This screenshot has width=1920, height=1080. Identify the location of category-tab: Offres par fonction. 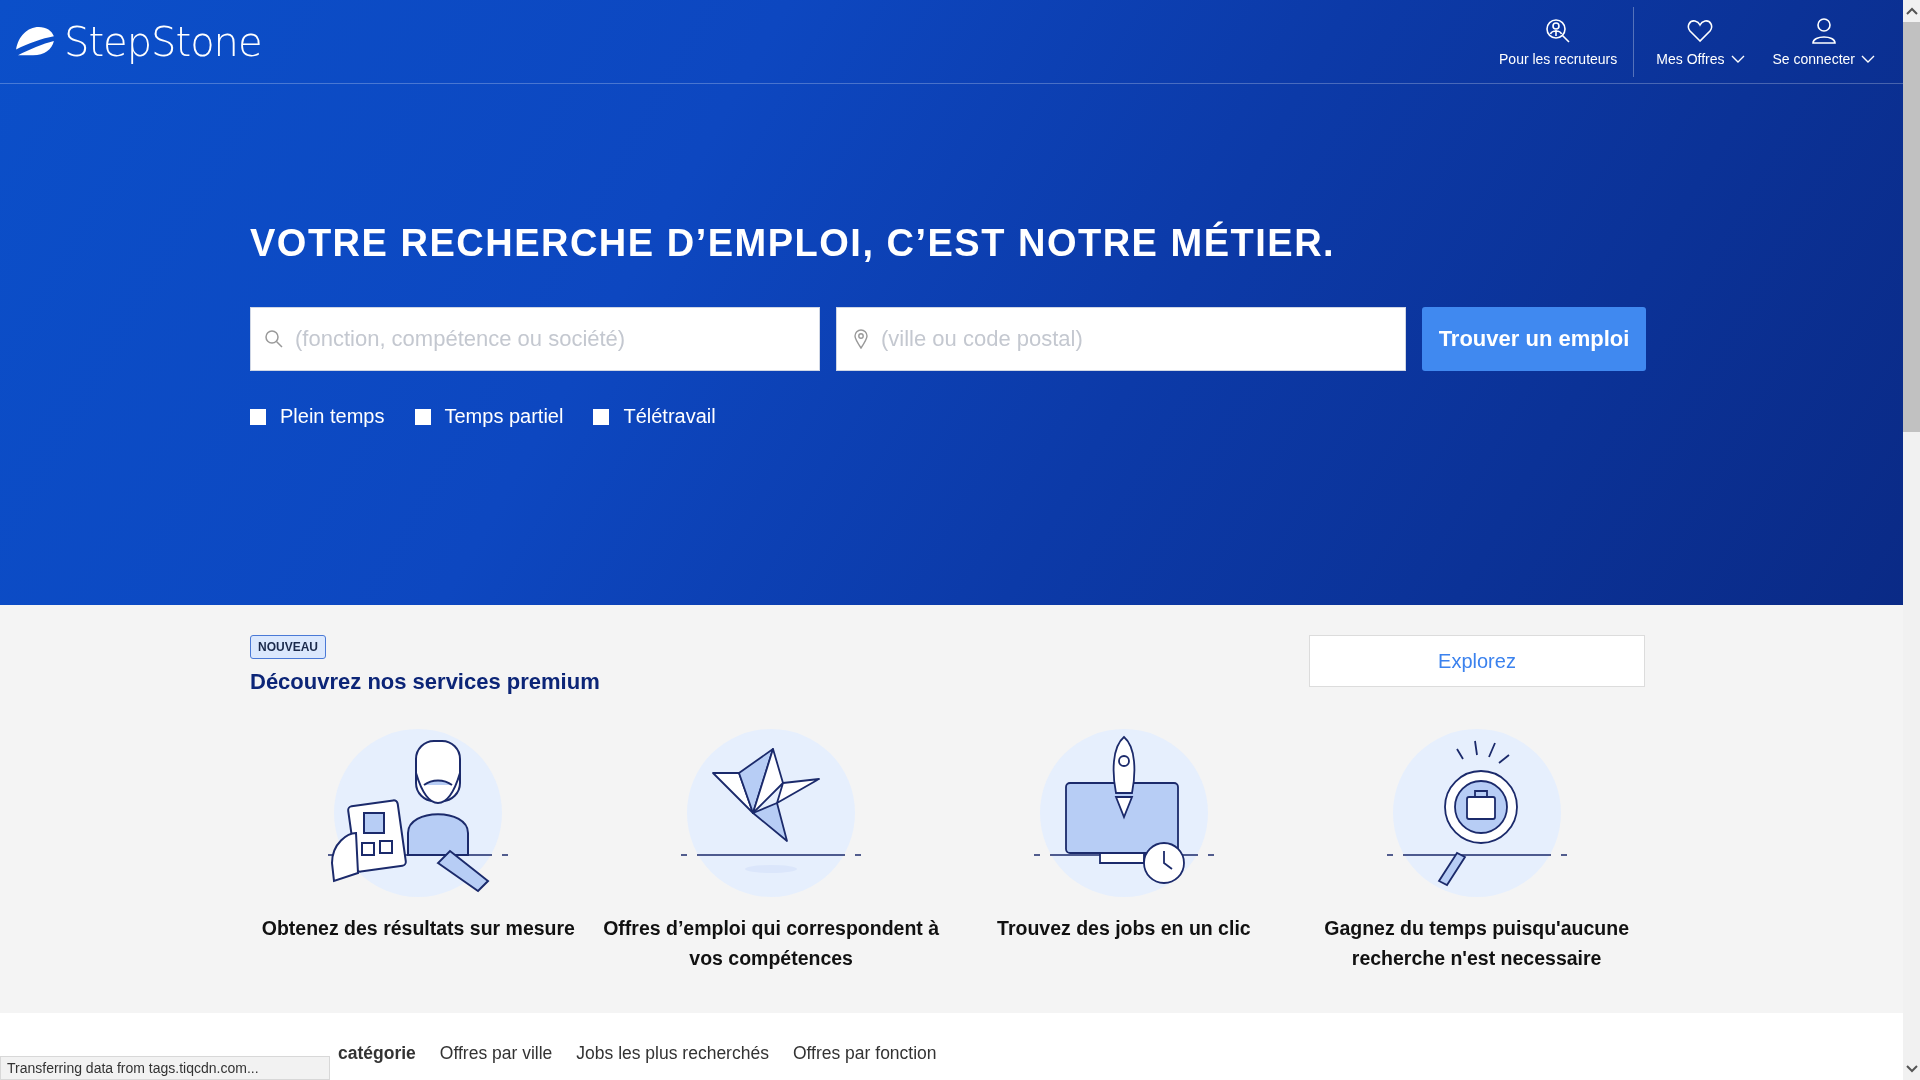
(864, 1053).